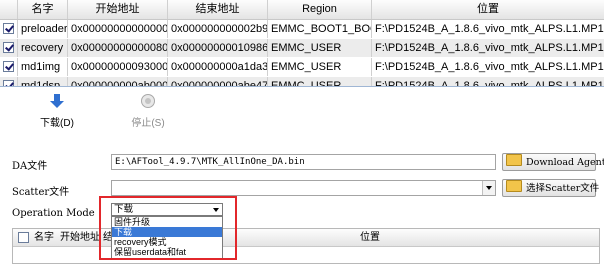 The height and width of the screenshot is (264, 604). I want to click on select-scatter-button: 选择Scatter文件, so click(551, 188).